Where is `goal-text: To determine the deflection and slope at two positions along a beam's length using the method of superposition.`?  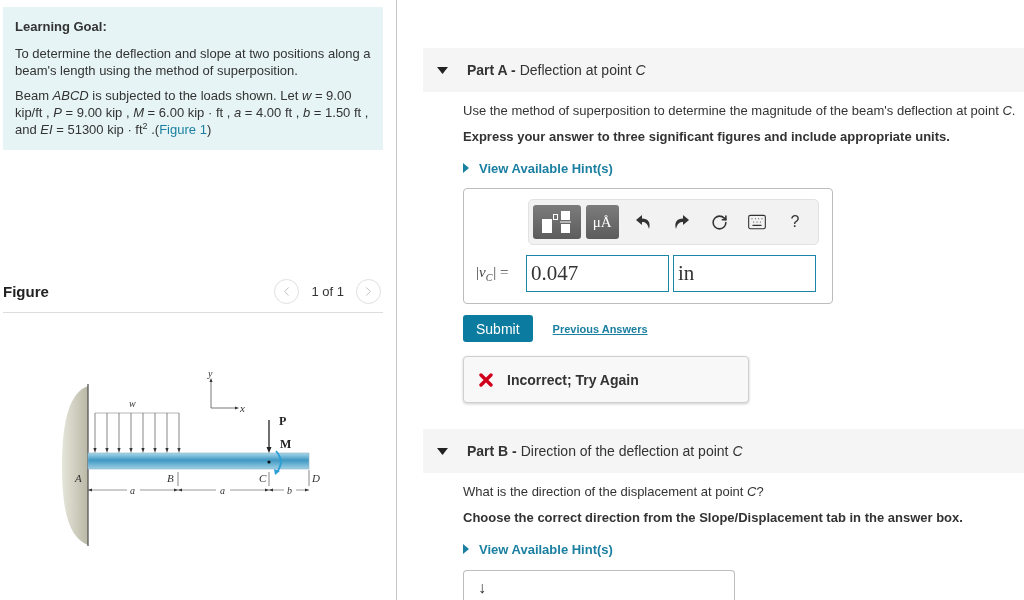
goal-text: To determine the deflection and slope at two positions along a beam's length using the method of superposition. is located at coordinates (193, 62).